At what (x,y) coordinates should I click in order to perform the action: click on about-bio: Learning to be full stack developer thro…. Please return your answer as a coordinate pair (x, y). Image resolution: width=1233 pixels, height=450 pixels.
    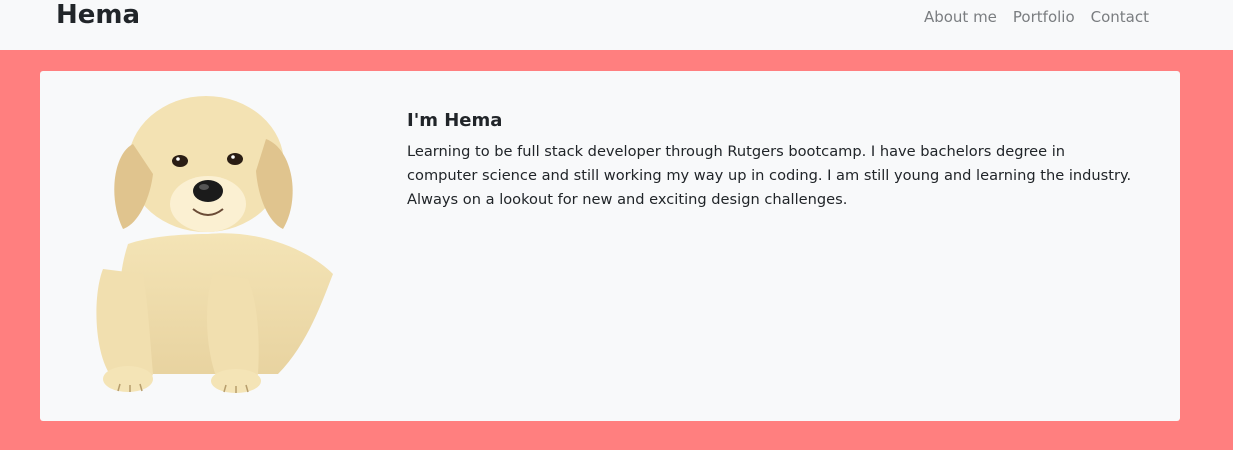
    Looking at the image, I should click on (769, 175).